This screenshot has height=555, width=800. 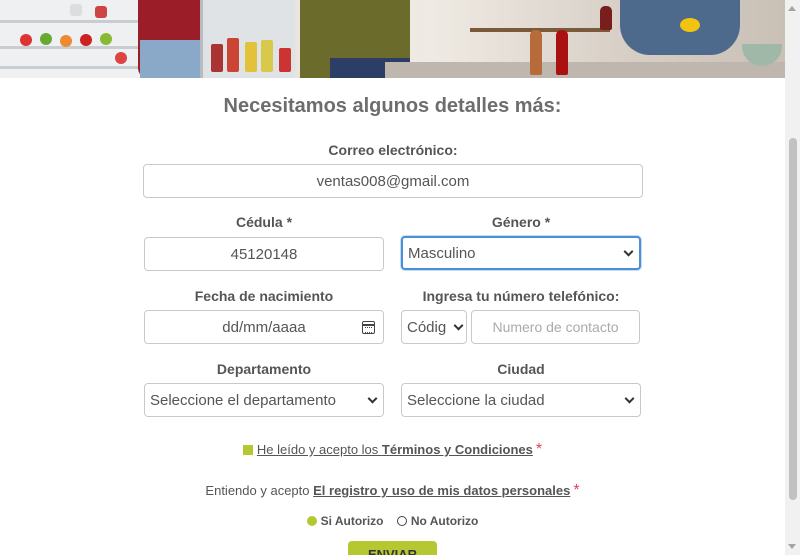 I want to click on radio-no-autorizo: No Autorizo, so click(x=437, y=521).